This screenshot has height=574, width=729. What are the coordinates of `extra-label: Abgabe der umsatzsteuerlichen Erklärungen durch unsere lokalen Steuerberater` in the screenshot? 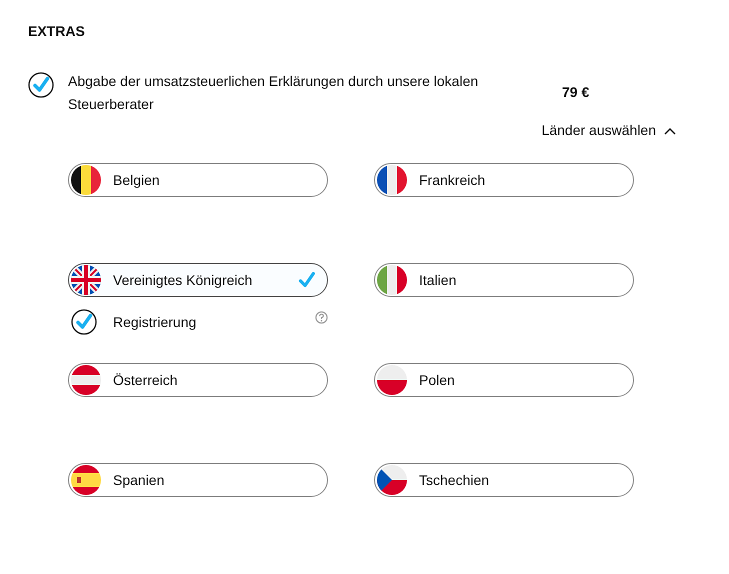 It's located at (274, 93).